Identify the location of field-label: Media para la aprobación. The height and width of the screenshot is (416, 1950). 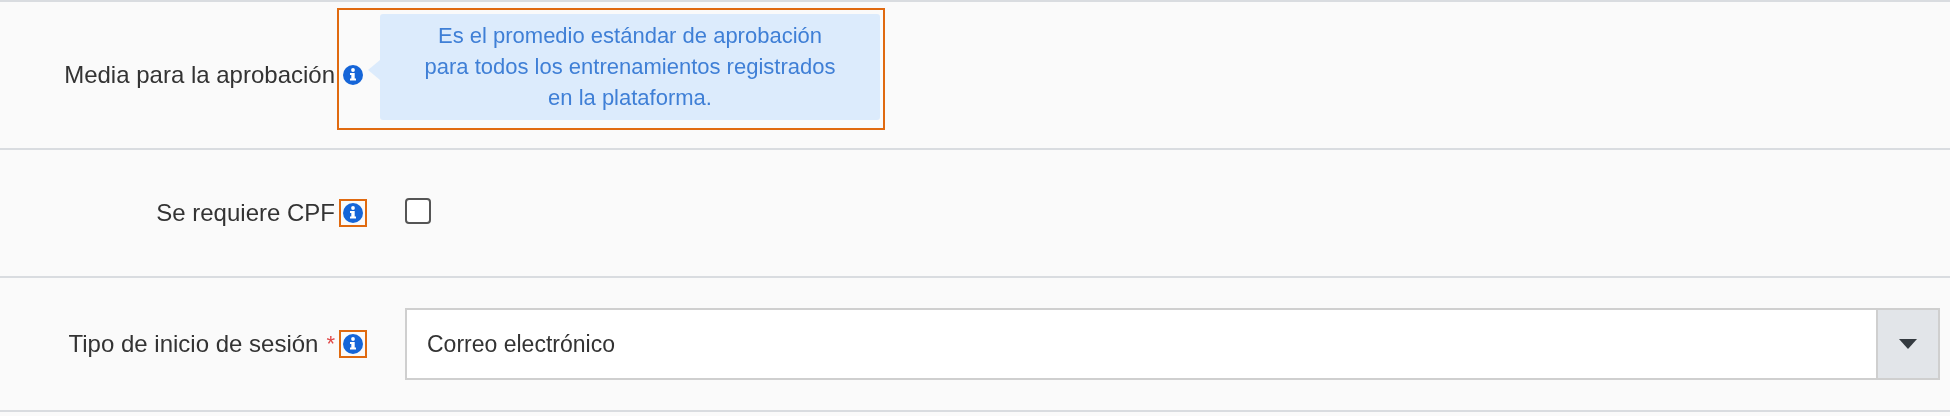
(199, 75).